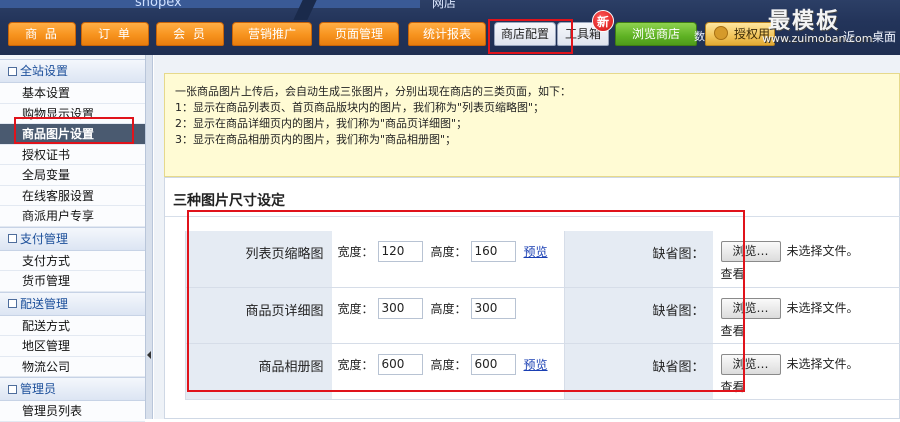  Describe the element at coordinates (259, 315) in the screenshot. I see `row-label-detail: 商品页详细图` at that location.